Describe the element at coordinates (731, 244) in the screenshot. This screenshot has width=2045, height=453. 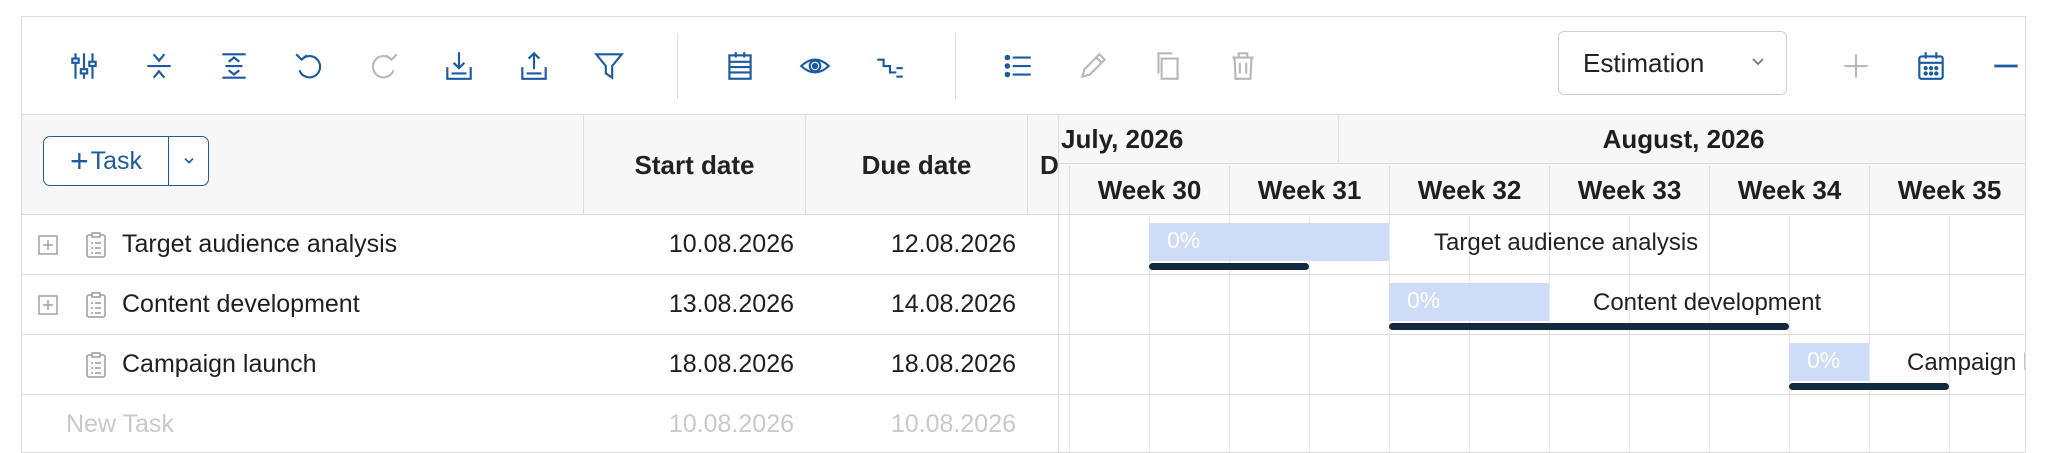
I see `task-start-date: 10.08.2026` at that location.